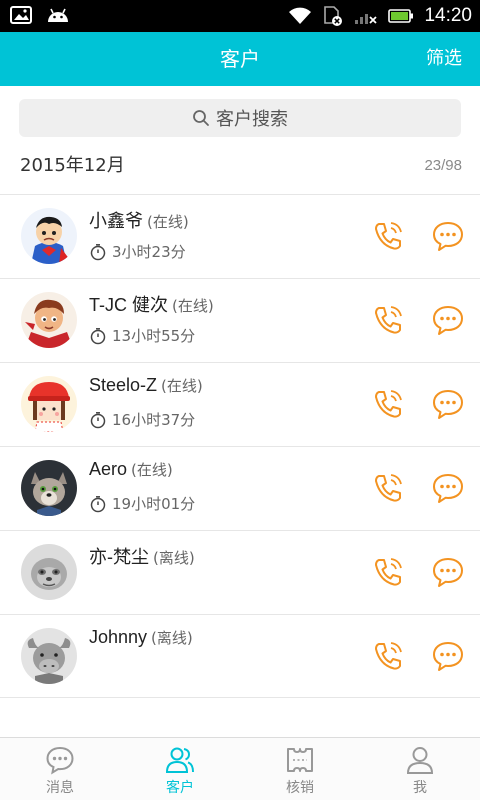  Describe the element at coordinates (240, 16) in the screenshot. I see `status-bar: 14:20` at that location.